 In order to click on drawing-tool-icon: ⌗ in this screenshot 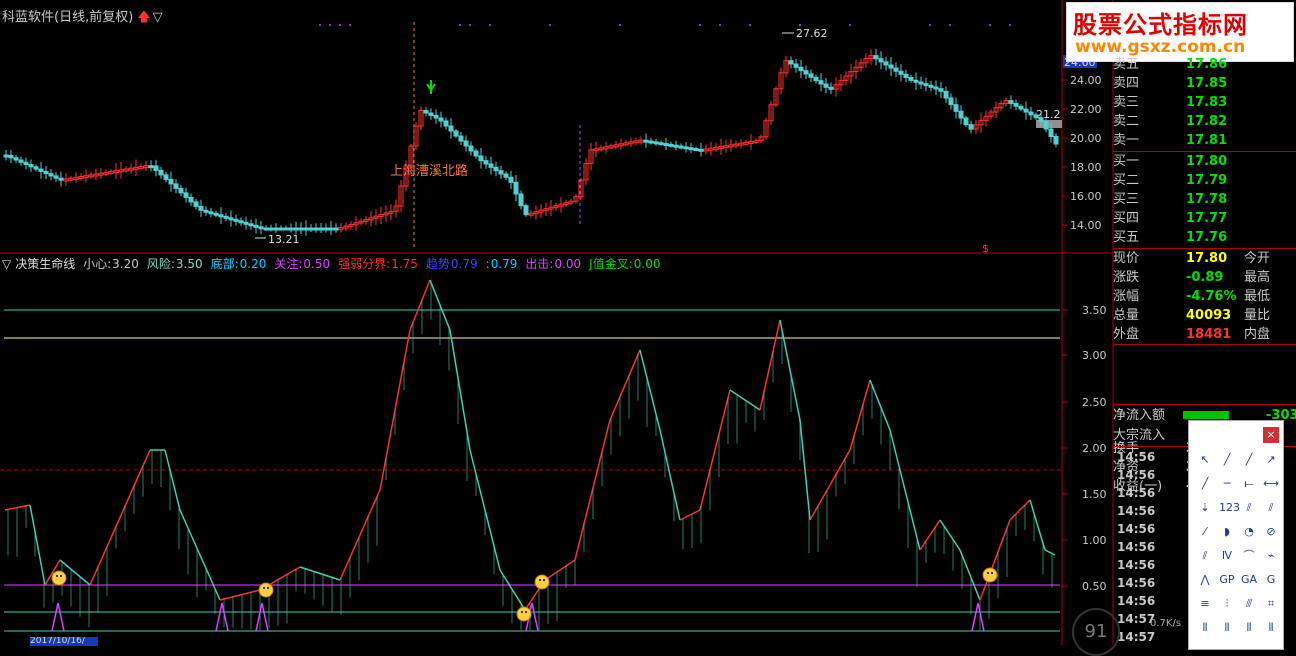, I will do `click(1271, 604)`.